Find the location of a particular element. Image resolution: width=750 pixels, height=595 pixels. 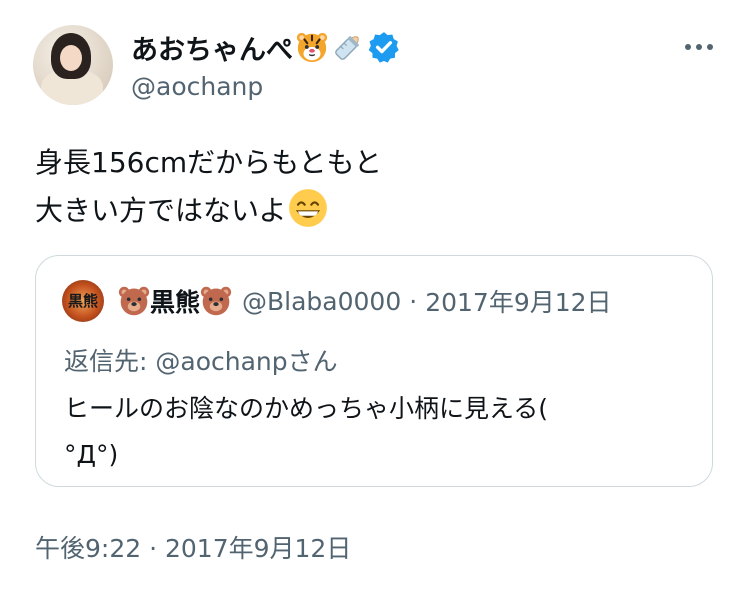

quoted-author-handle: @Blaba0000 is located at coordinates (321, 301).